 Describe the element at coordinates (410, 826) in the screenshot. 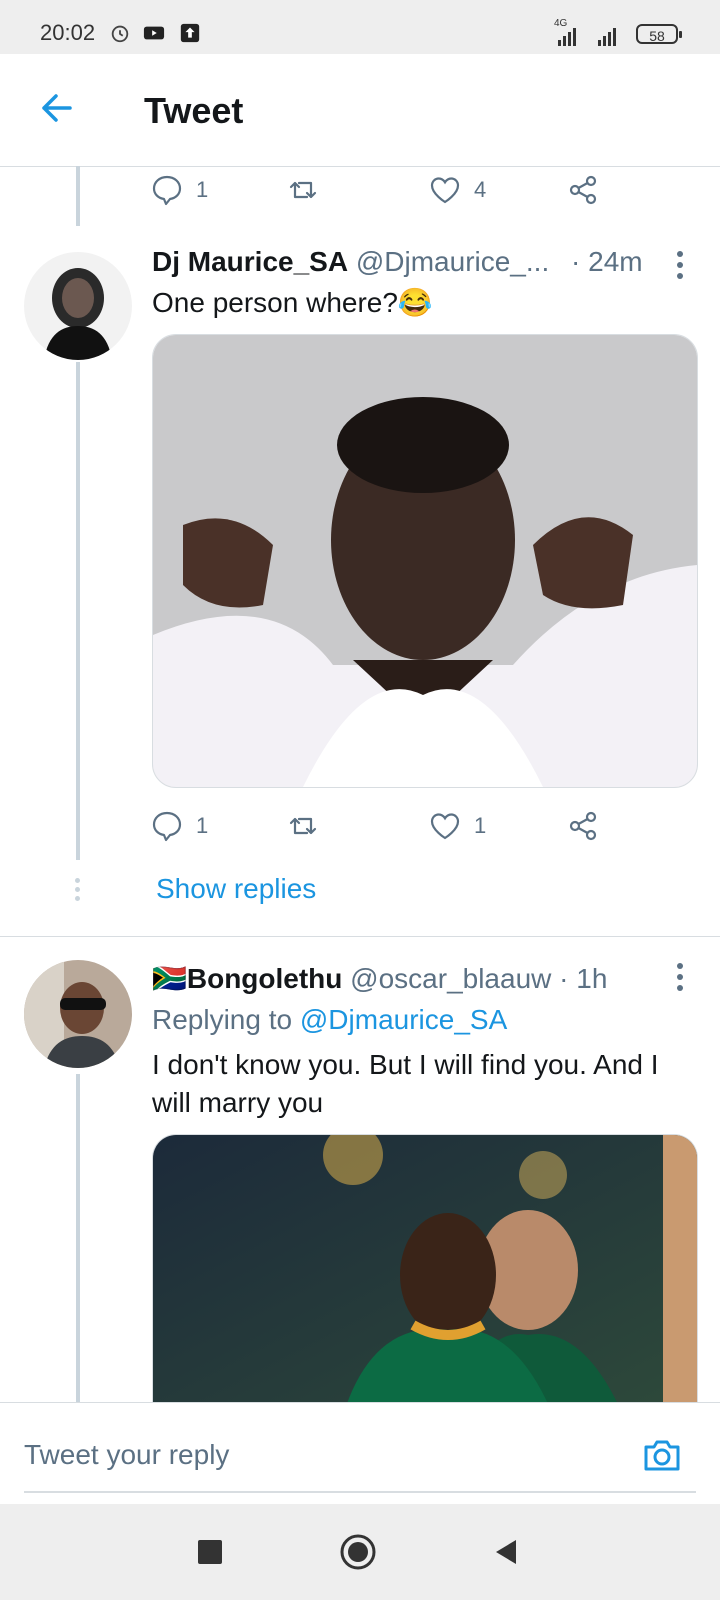

I see `tweet-actions-1: 1 1` at that location.